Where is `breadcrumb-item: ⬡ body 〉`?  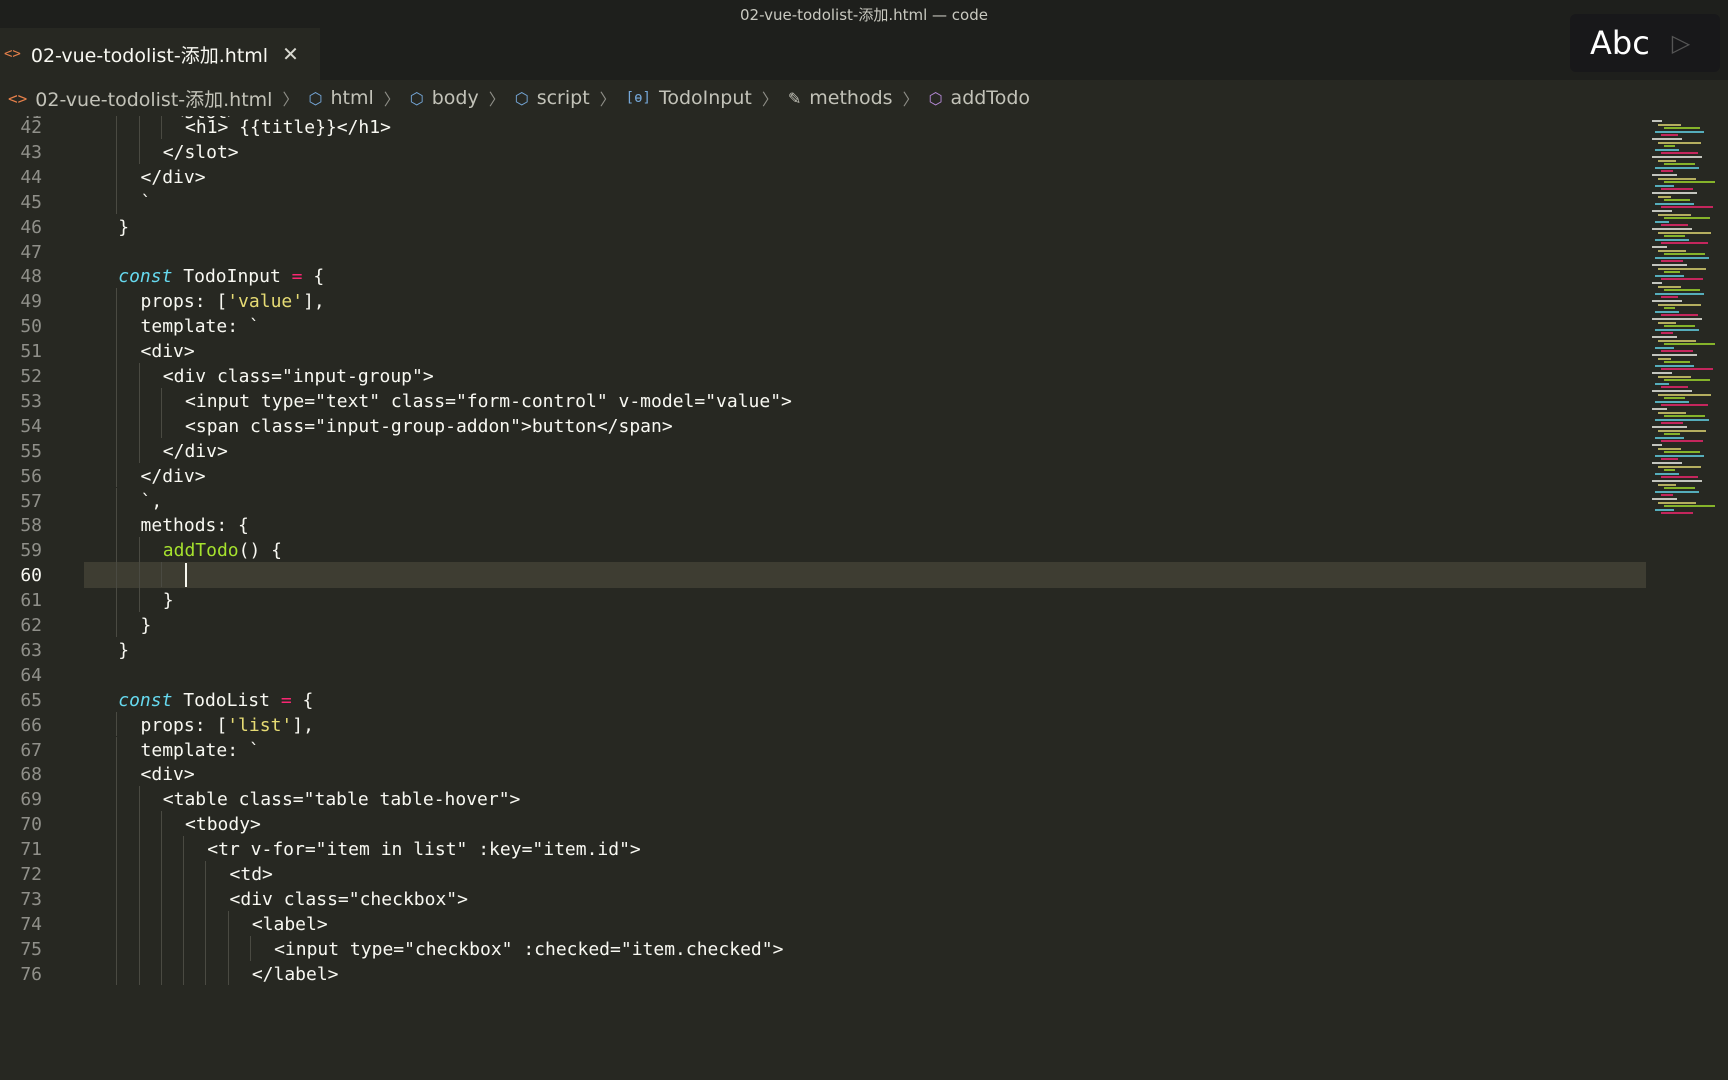
breadcrumb-item: ⬡ body 〉 is located at coordinates (462, 98).